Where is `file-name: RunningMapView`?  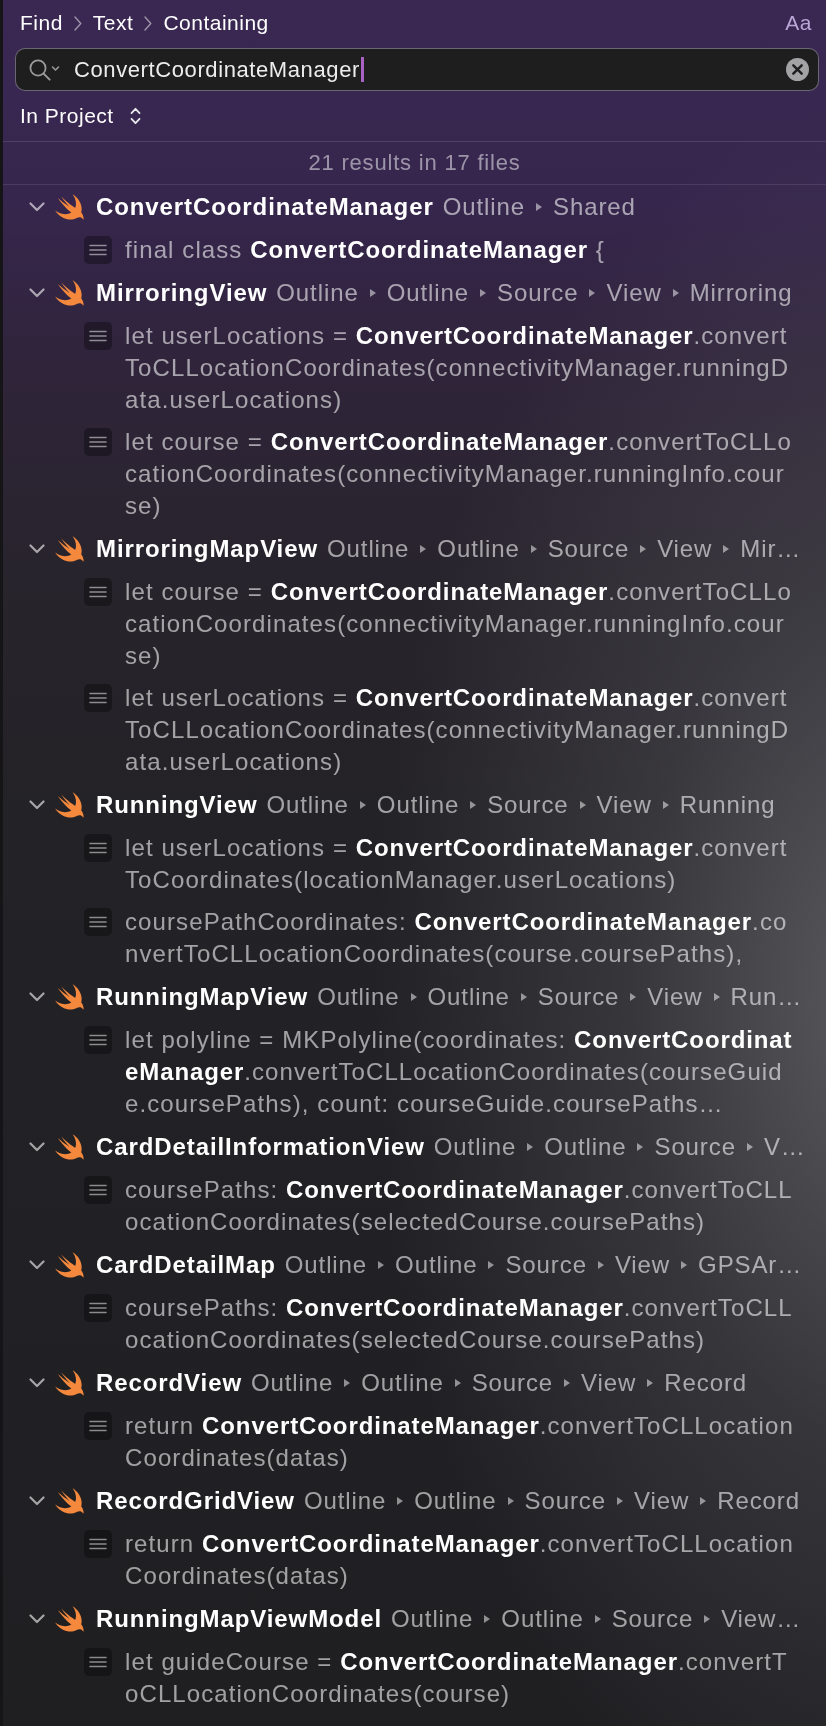
file-name: RunningMapView is located at coordinates (202, 997).